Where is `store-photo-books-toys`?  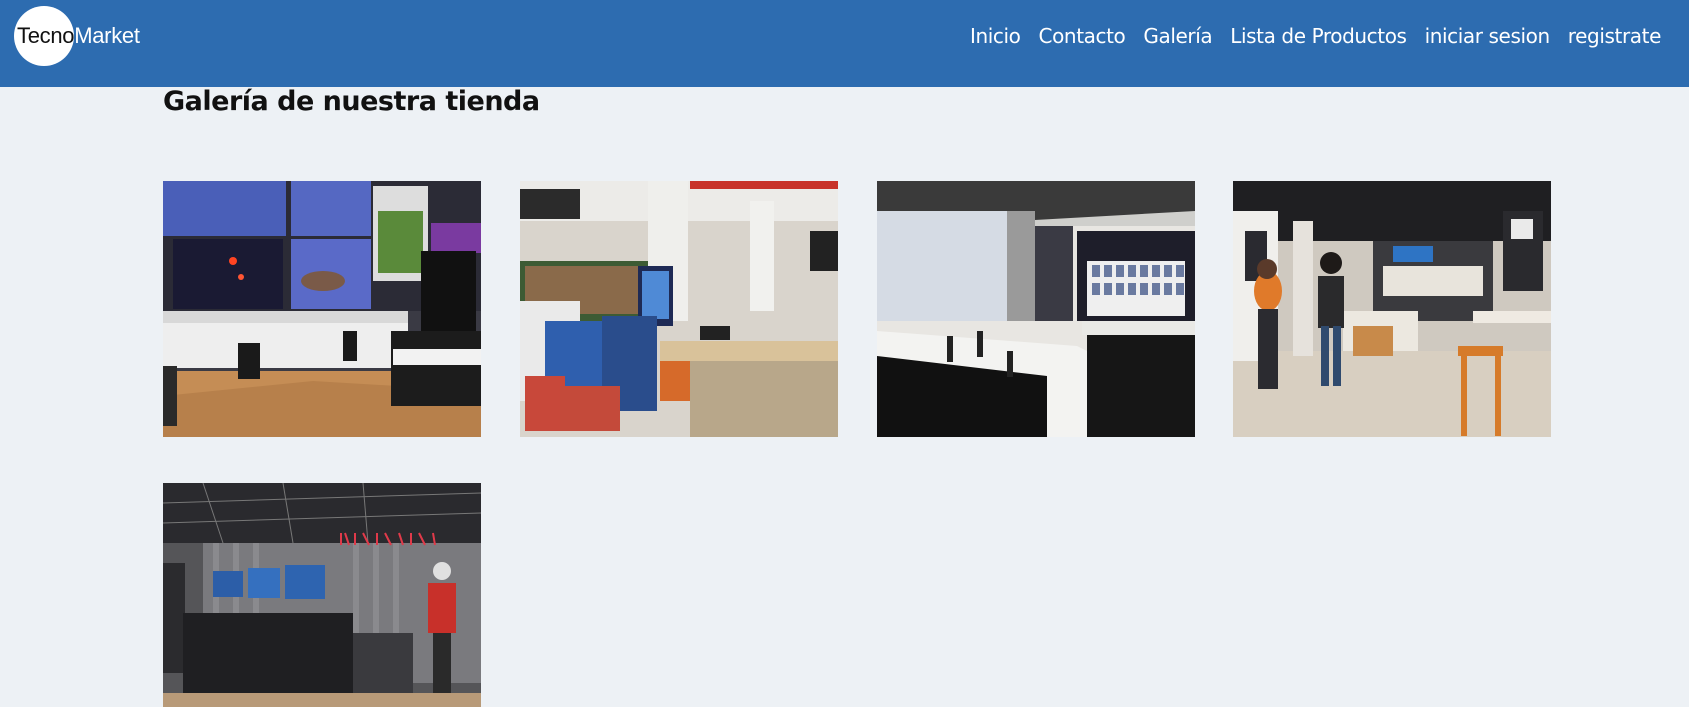
store-photo-books-toys is located at coordinates (679, 309).